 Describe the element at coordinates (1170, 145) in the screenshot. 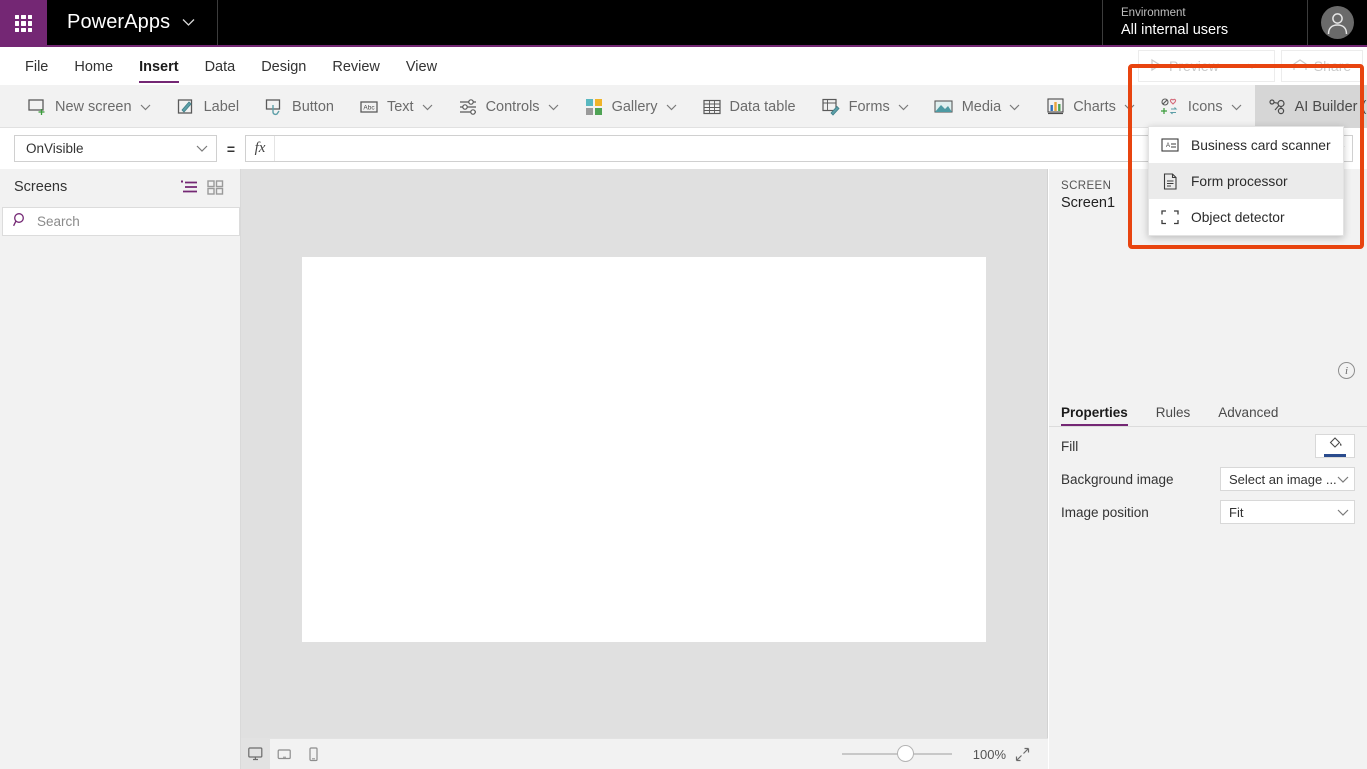

I see `business-card-icon: A` at that location.